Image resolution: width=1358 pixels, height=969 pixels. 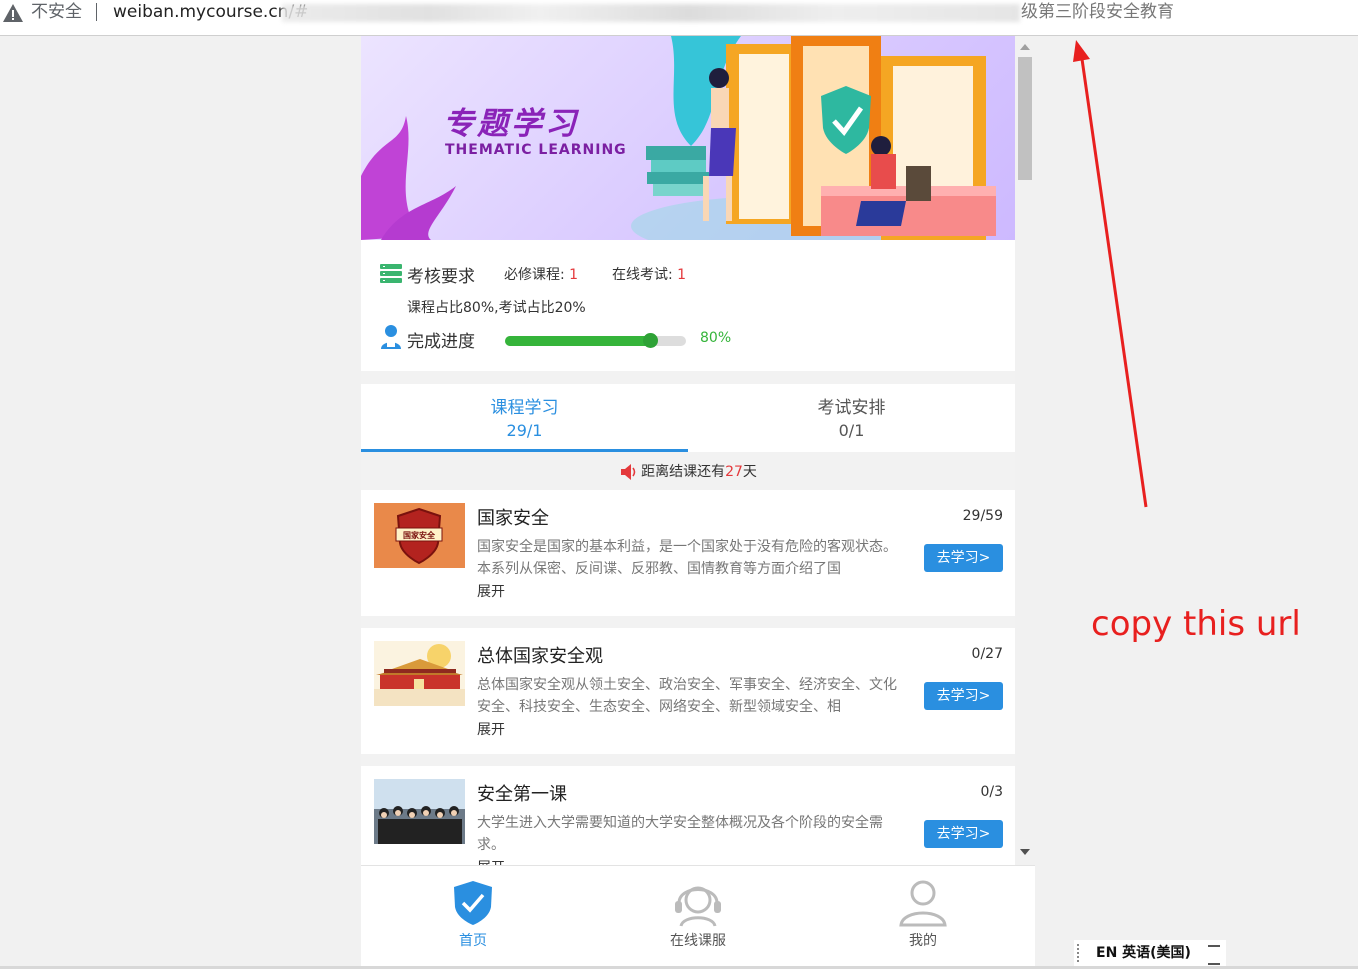 What do you see at coordinates (540, 656) in the screenshot?
I see `course-title: 总体国家安全观` at bounding box center [540, 656].